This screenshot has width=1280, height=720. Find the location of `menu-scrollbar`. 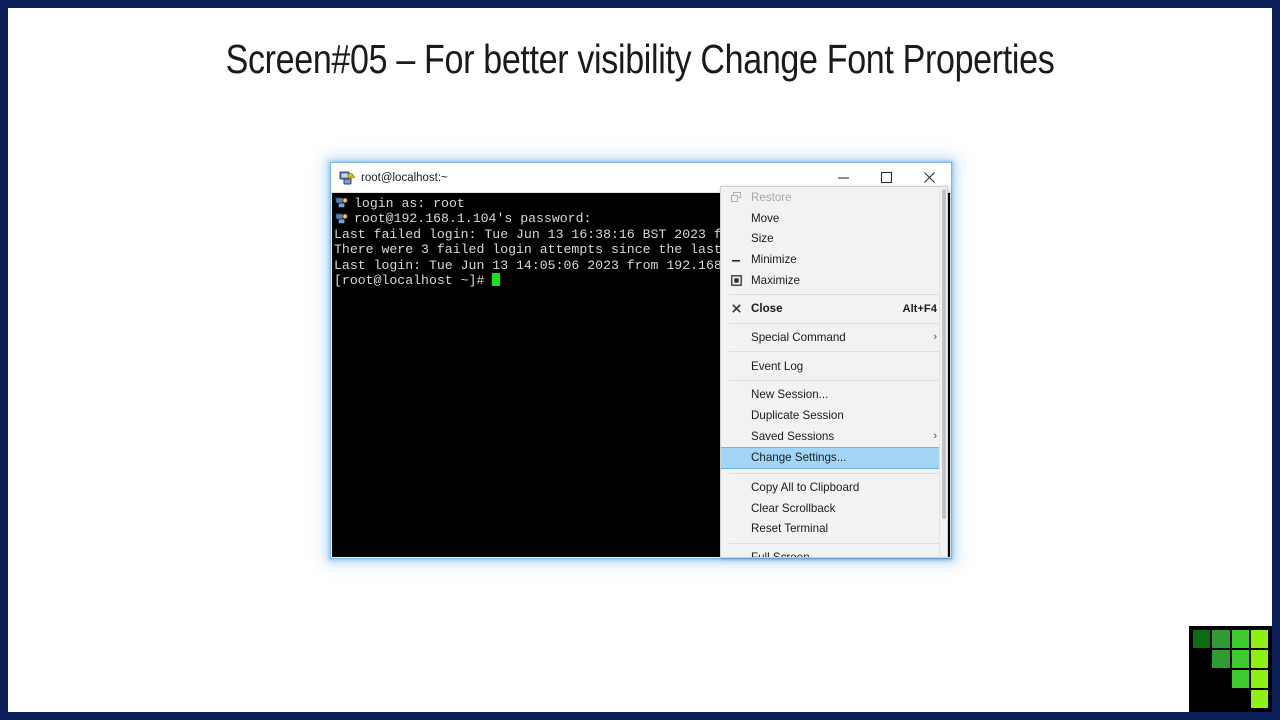

menu-scrollbar is located at coordinates (943, 372).